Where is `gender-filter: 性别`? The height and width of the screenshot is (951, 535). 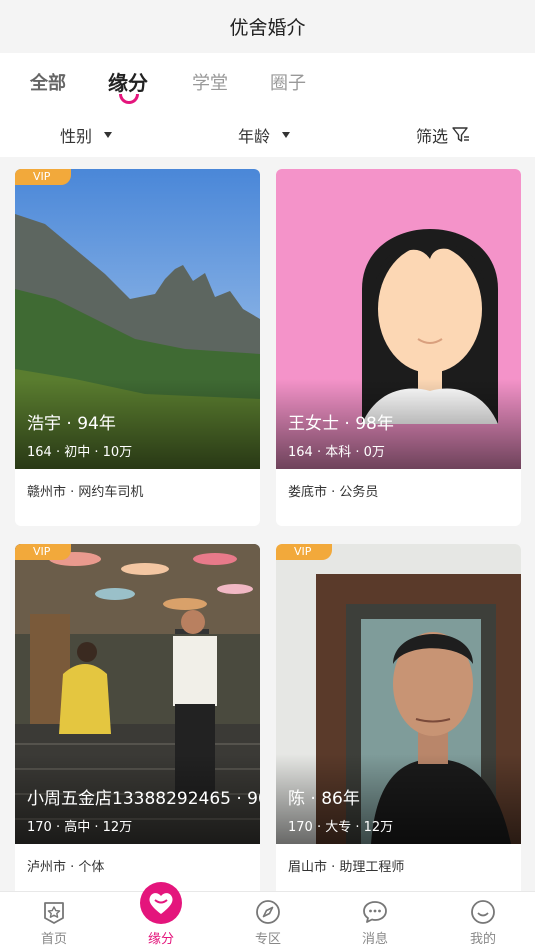 gender-filter: 性别 is located at coordinates (86, 135).